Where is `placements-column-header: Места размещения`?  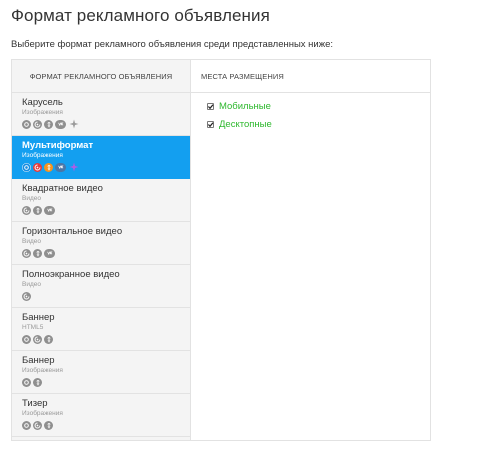 placements-column-header: Места размещения is located at coordinates (310, 76).